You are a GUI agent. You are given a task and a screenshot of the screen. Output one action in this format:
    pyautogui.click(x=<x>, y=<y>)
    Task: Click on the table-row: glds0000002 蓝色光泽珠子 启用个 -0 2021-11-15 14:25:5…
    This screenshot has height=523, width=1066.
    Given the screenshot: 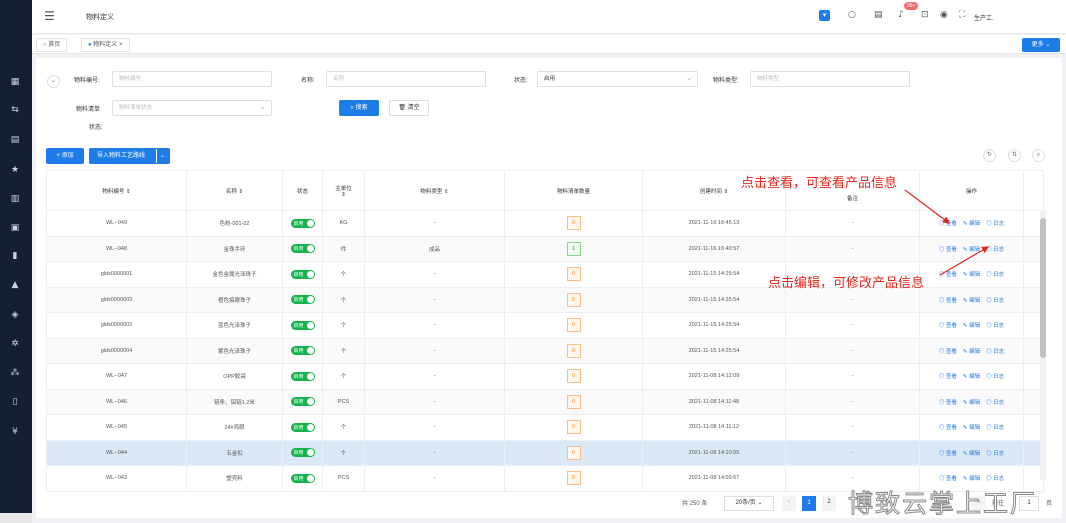 What is the action you would take?
    pyautogui.click(x=545, y=325)
    